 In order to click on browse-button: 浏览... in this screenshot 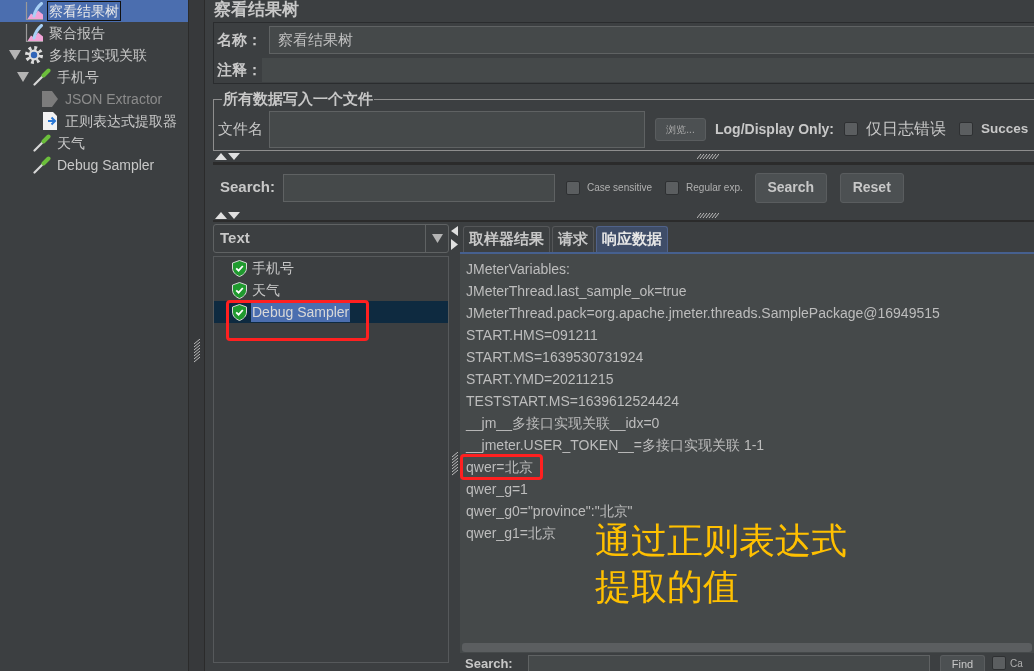, I will do `click(680, 129)`.